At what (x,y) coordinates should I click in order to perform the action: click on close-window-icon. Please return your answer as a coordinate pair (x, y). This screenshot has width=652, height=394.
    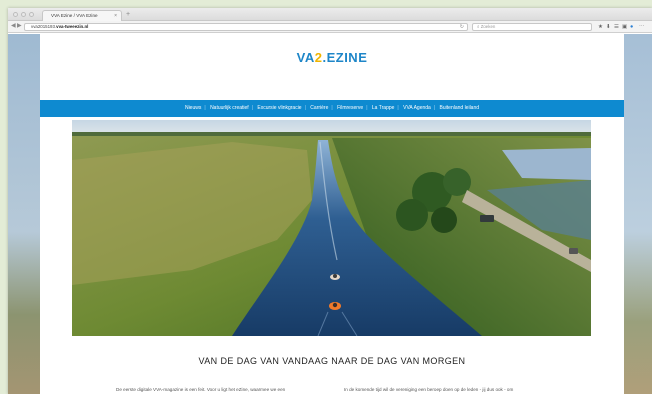
    Looking at the image, I should click on (15, 14).